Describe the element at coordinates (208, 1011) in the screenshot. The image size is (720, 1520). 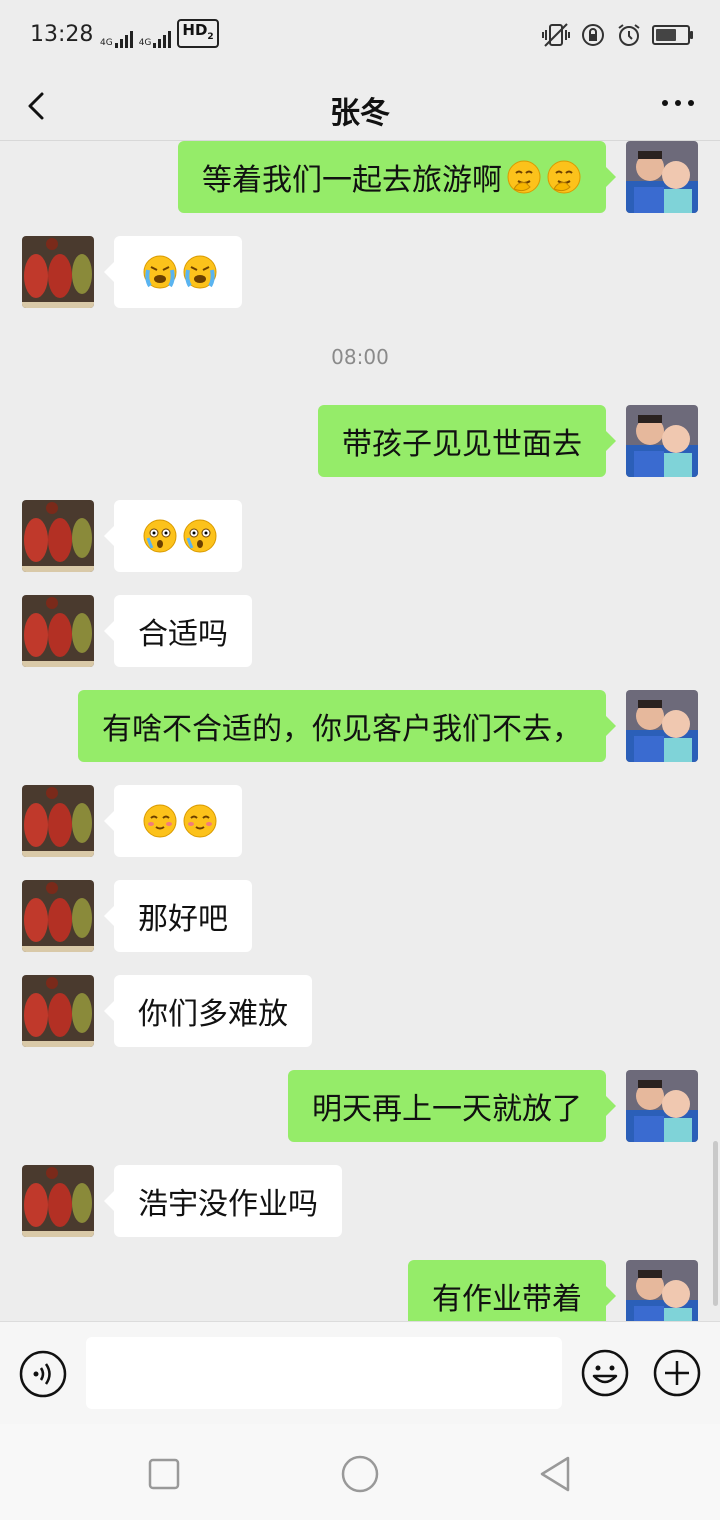
I see `message-bubble: 你们多难放` at that location.